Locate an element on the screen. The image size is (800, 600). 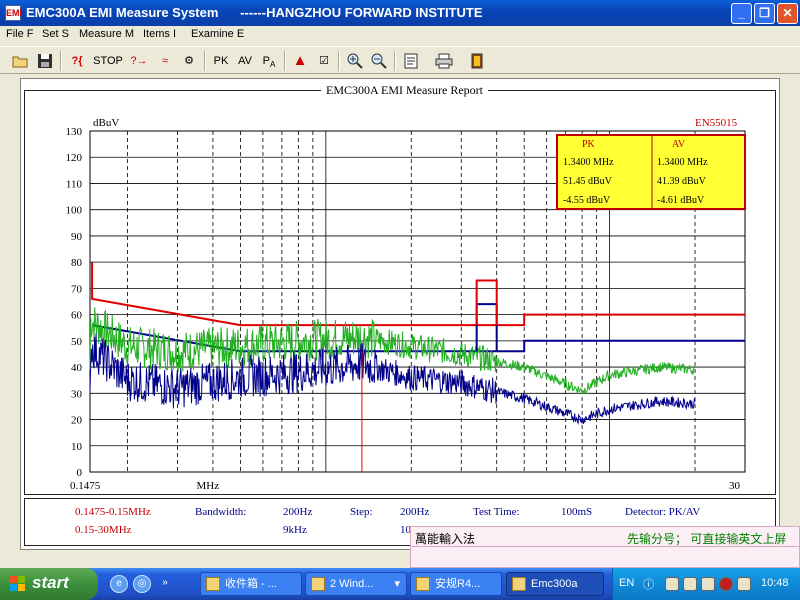
stop-button: STOP is located at coordinates (108, 61).